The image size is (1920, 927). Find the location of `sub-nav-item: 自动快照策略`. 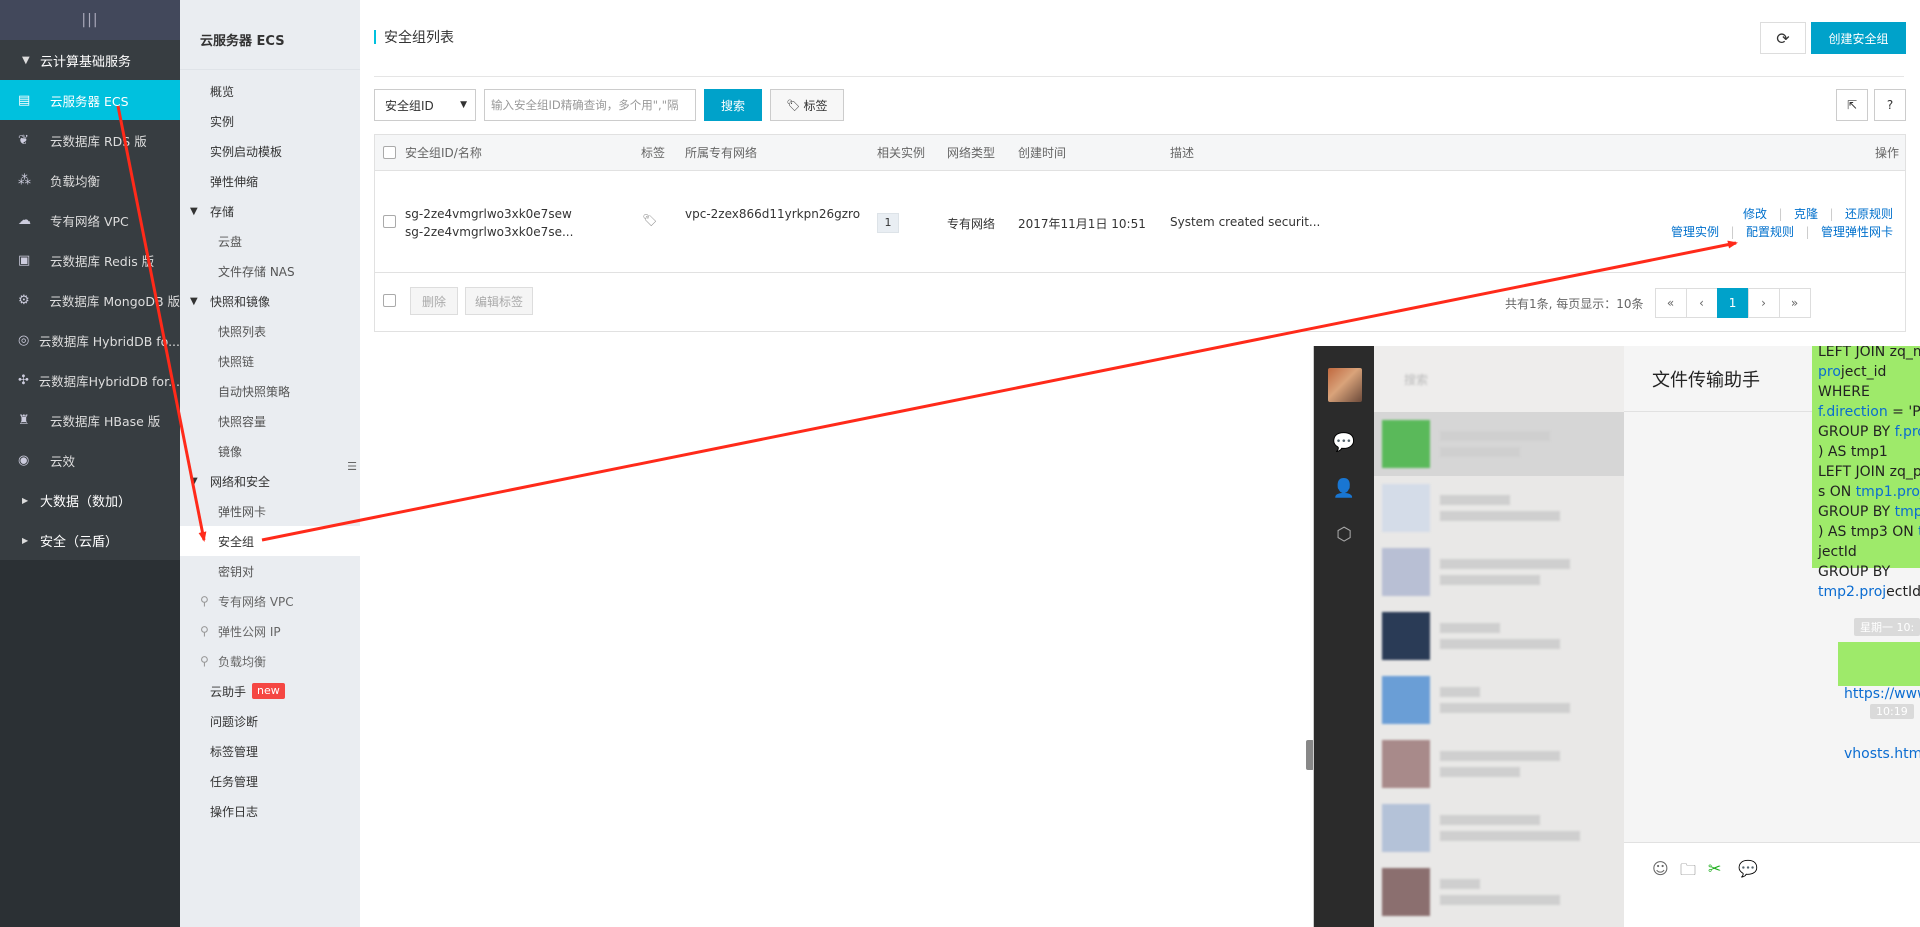

sub-nav-item: 自动快照策略 is located at coordinates (270, 391).